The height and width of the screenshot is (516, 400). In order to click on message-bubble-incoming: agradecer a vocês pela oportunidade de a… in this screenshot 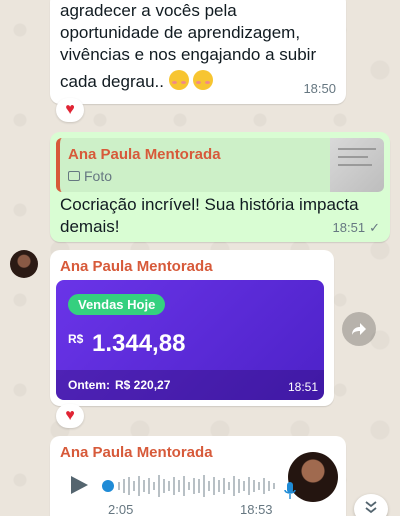, I will do `click(198, 52)`.